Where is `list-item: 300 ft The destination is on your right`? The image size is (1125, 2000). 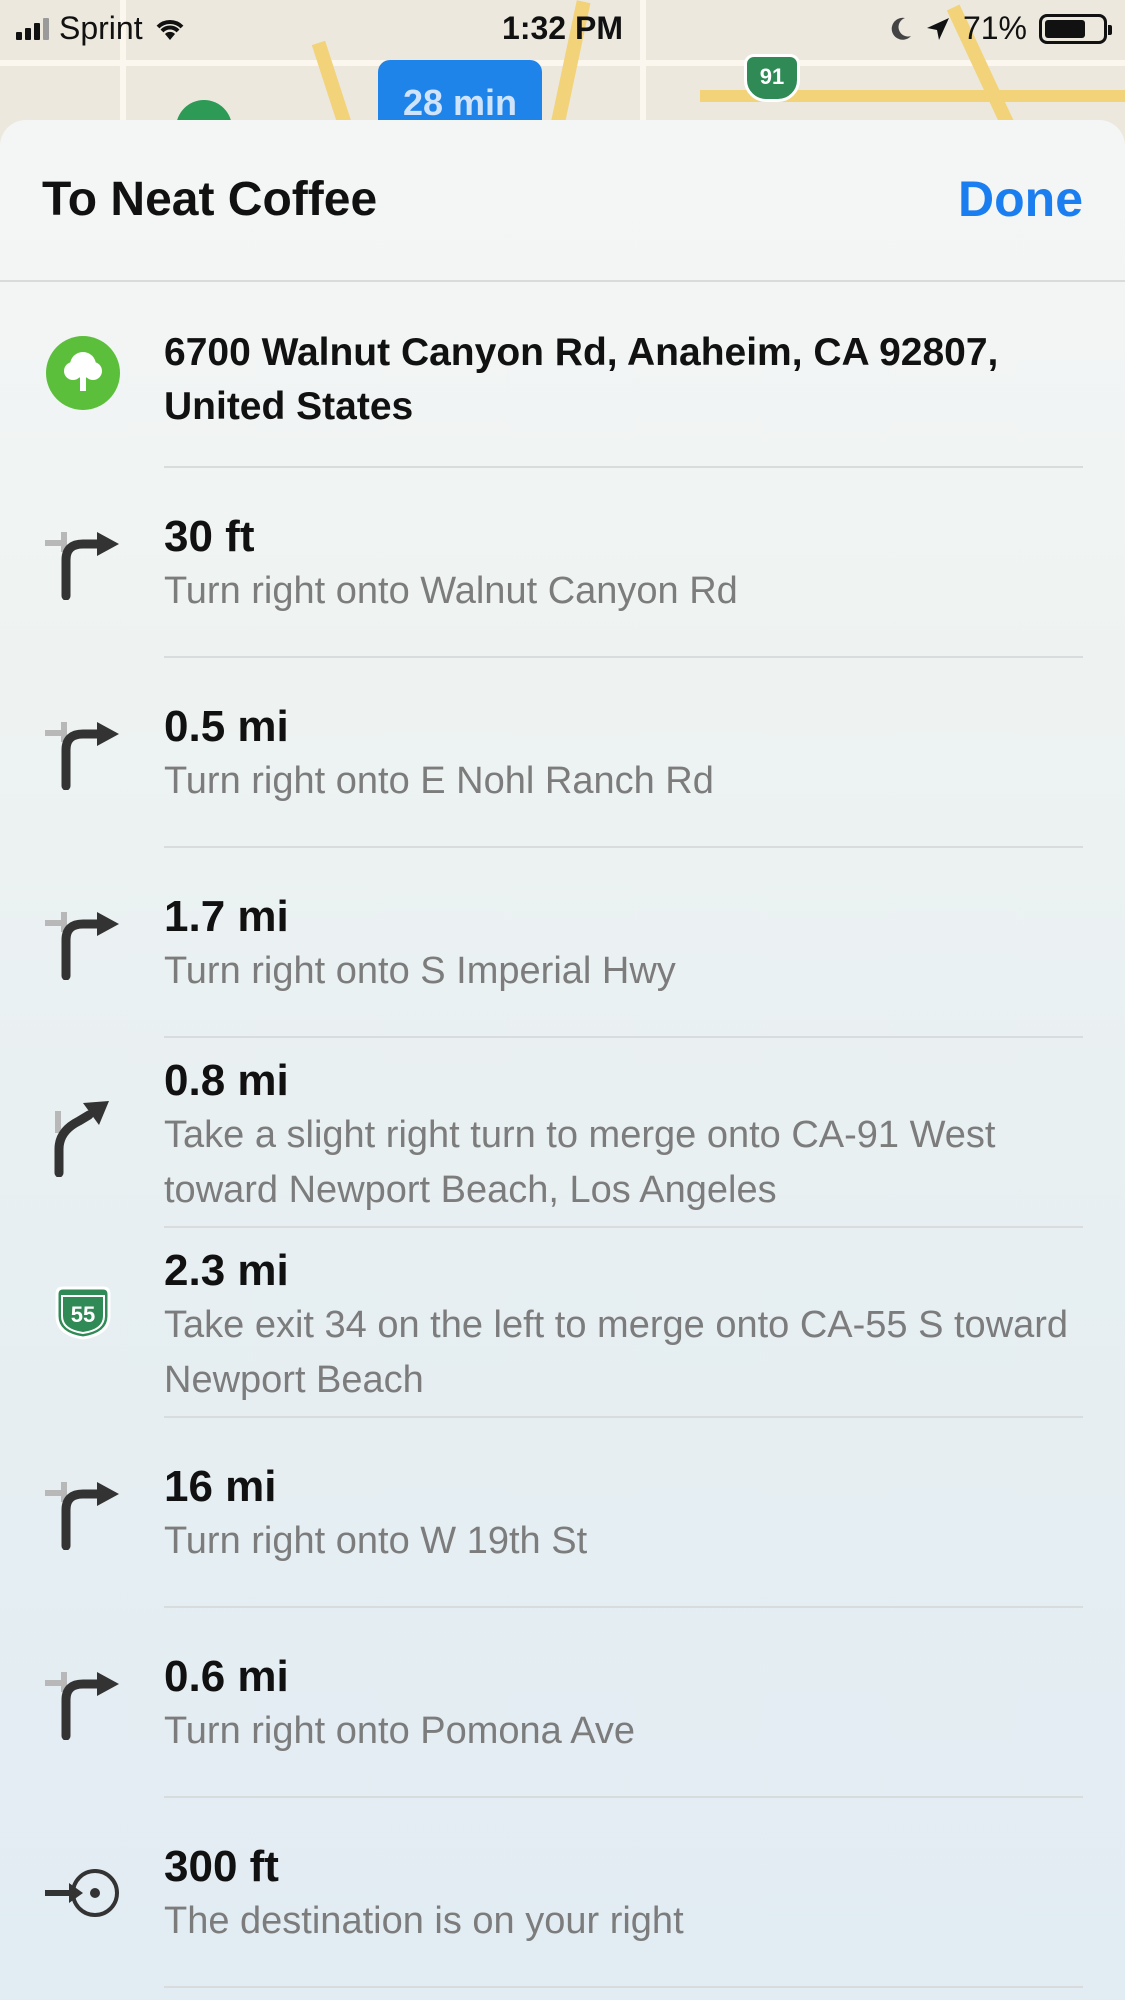 list-item: 300 ft The destination is on your right is located at coordinates (562, 1893).